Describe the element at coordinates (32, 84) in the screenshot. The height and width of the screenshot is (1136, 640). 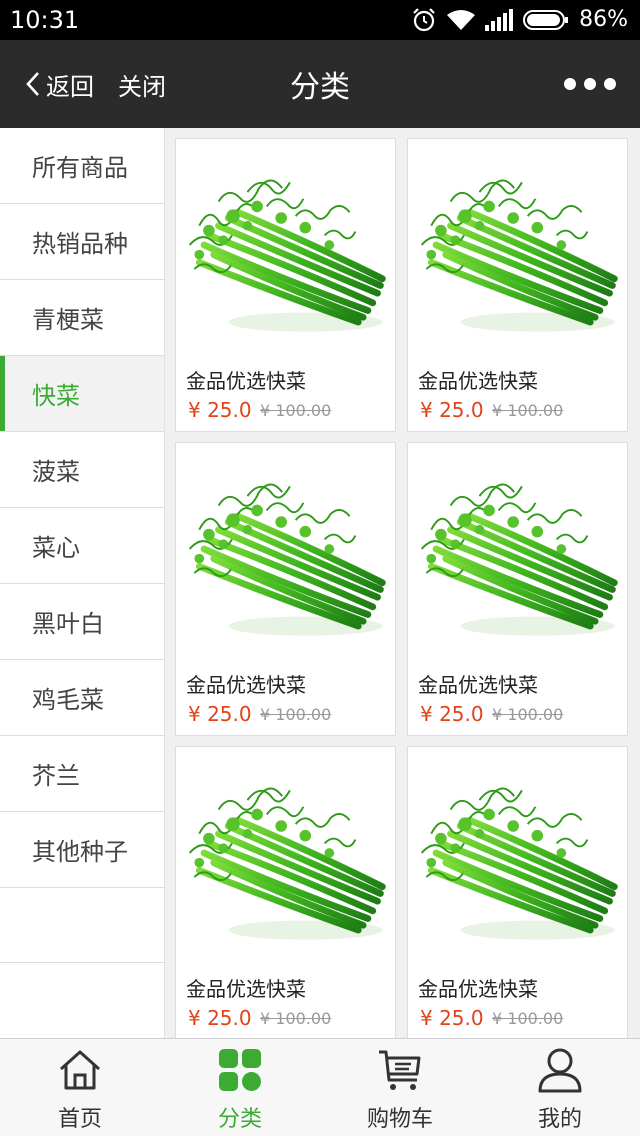
I see `chevron-left-icon` at that location.